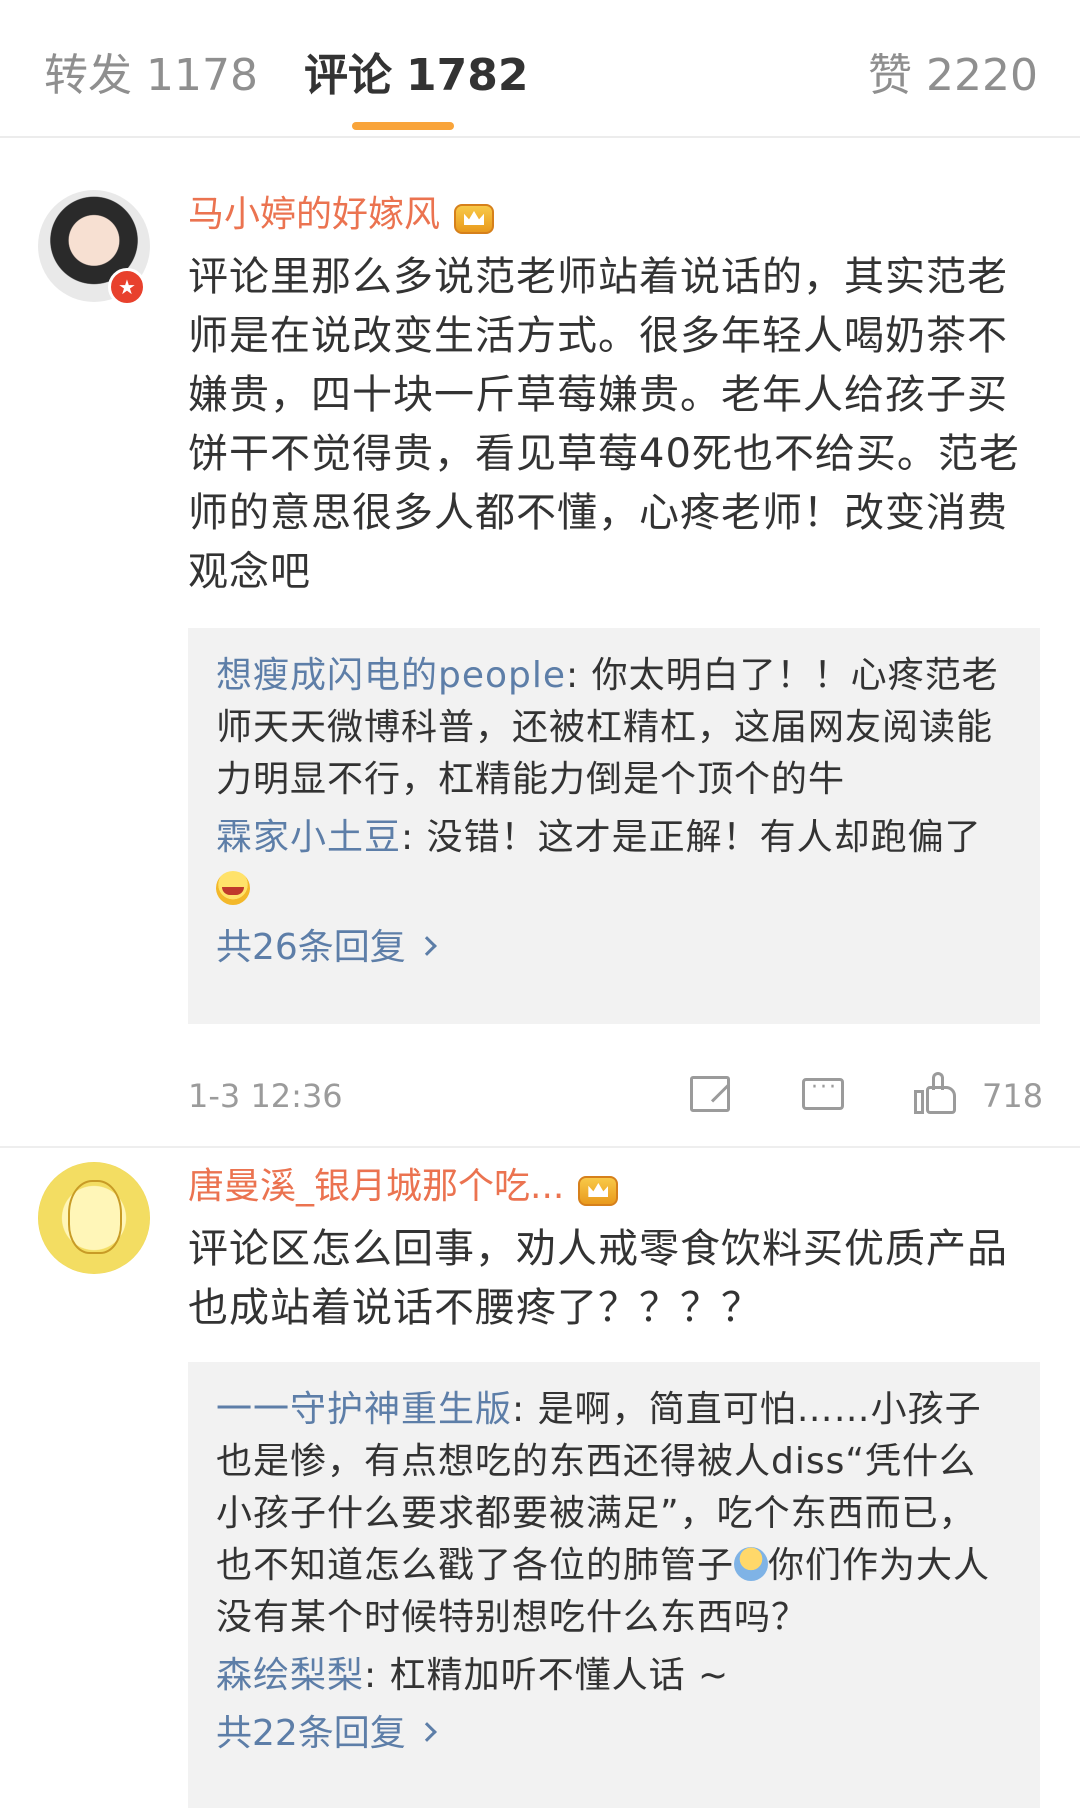 Image resolution: width=1080 pixels, height=1808 pixels. I want to click on reply-text: : 没错！这才是正解！有人却跑偏了, so click(691, 837).